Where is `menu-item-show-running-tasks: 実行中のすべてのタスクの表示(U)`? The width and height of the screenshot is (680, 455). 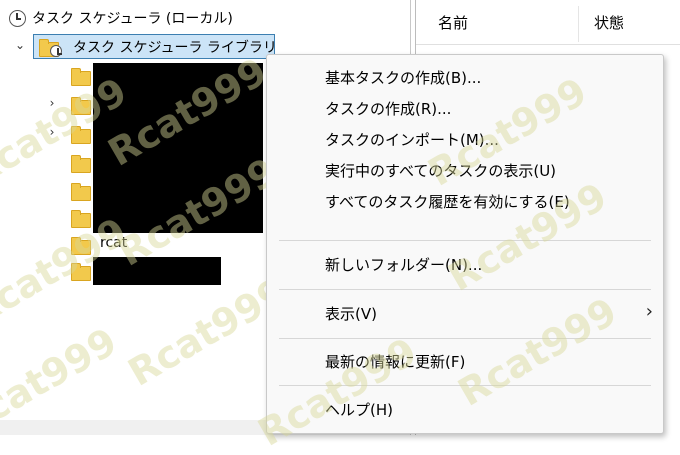
menu-item-show-running-tasks: 実行中のすべてのタスクの表示(U) is located at coordinates (440, 170).